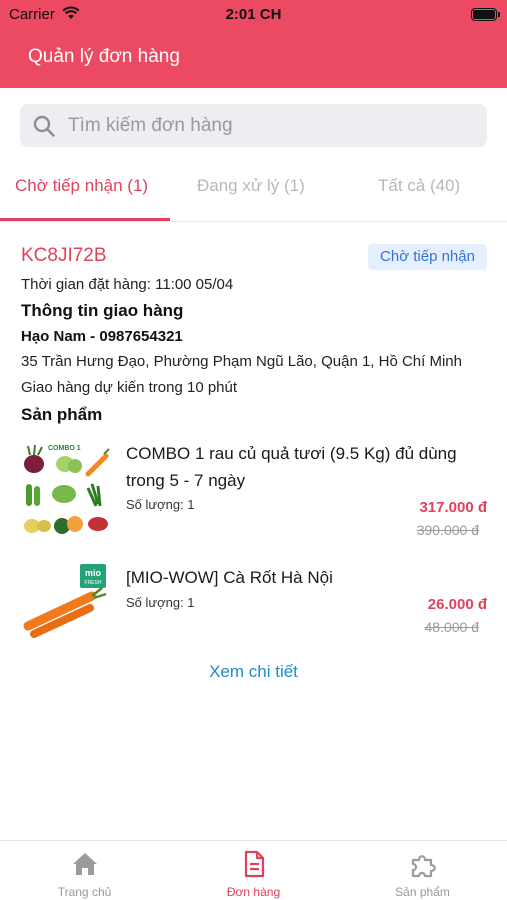  I want to click on bottom-tab-bar: Trang chủ Đơn hàng Sản phẩm, so click(253, 870).